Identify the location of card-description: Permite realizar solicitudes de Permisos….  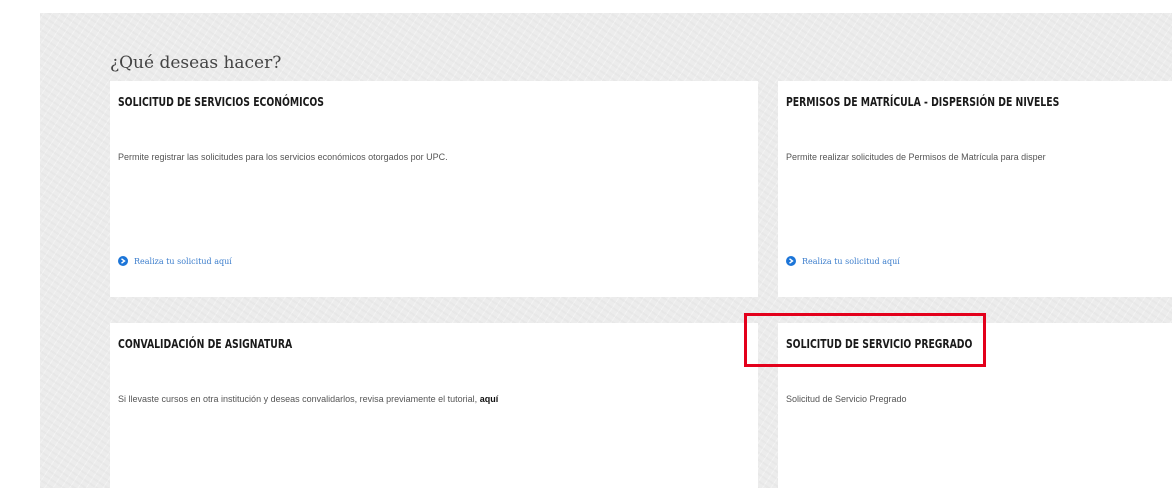
(916, 157).